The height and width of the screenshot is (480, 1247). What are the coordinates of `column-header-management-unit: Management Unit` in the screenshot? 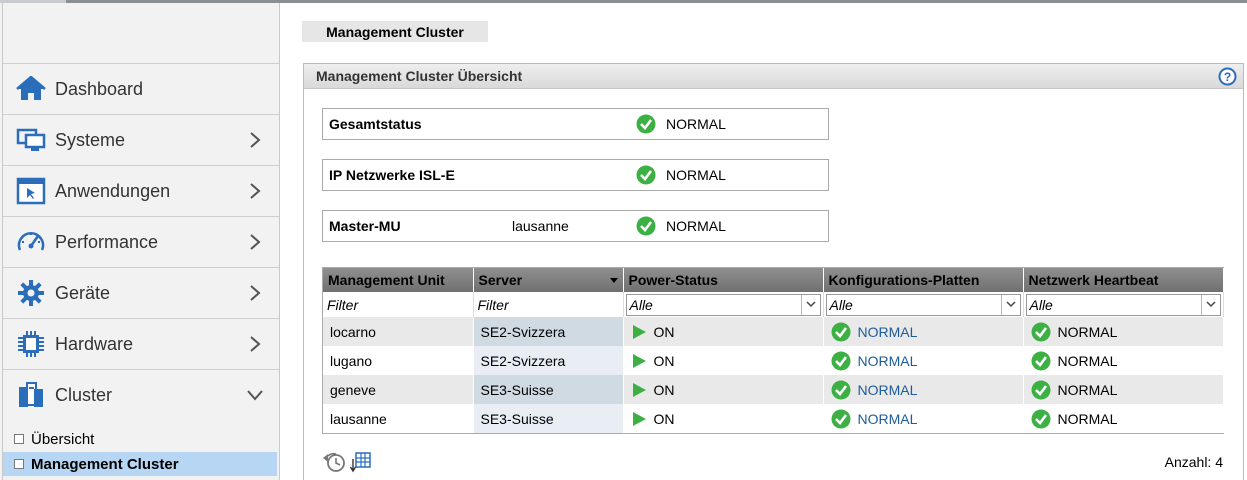 It's located at (398, 280).